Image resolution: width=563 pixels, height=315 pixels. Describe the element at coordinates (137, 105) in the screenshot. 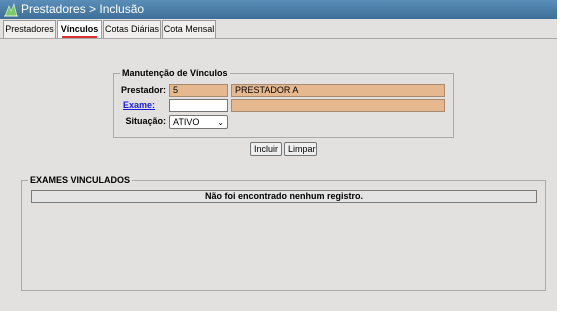

I see `exame-lookup-link: Exame:` at that location.